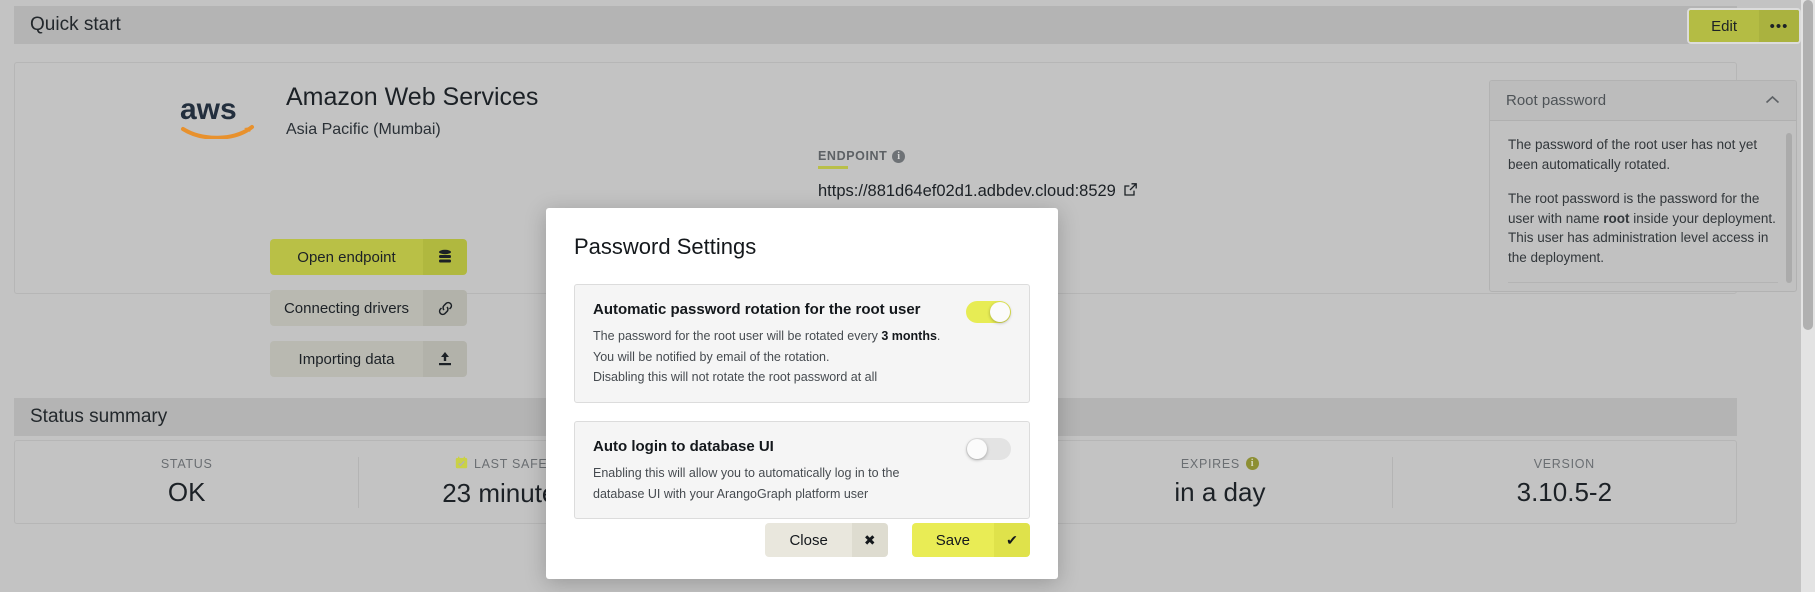 The height and width of the screenshot is (592, 1815). I want to click on close-button-label: Close, so click(808, 540).